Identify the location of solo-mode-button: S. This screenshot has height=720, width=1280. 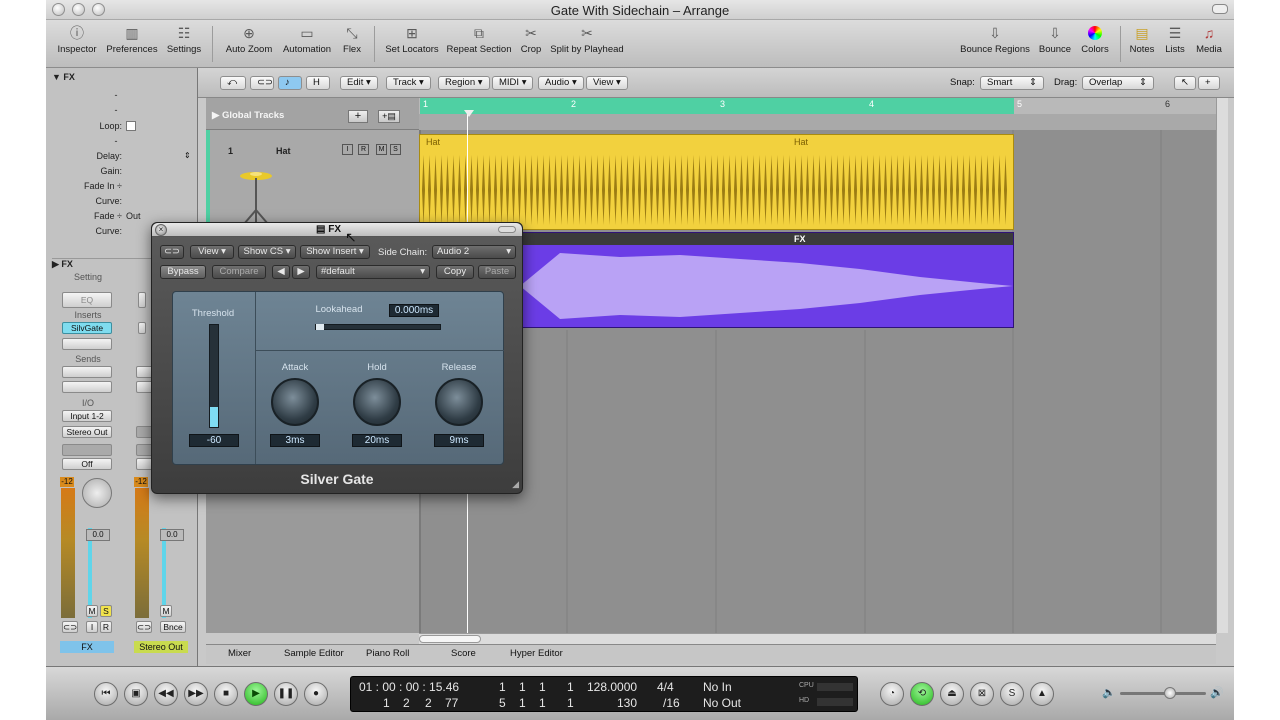
(1012, 694).